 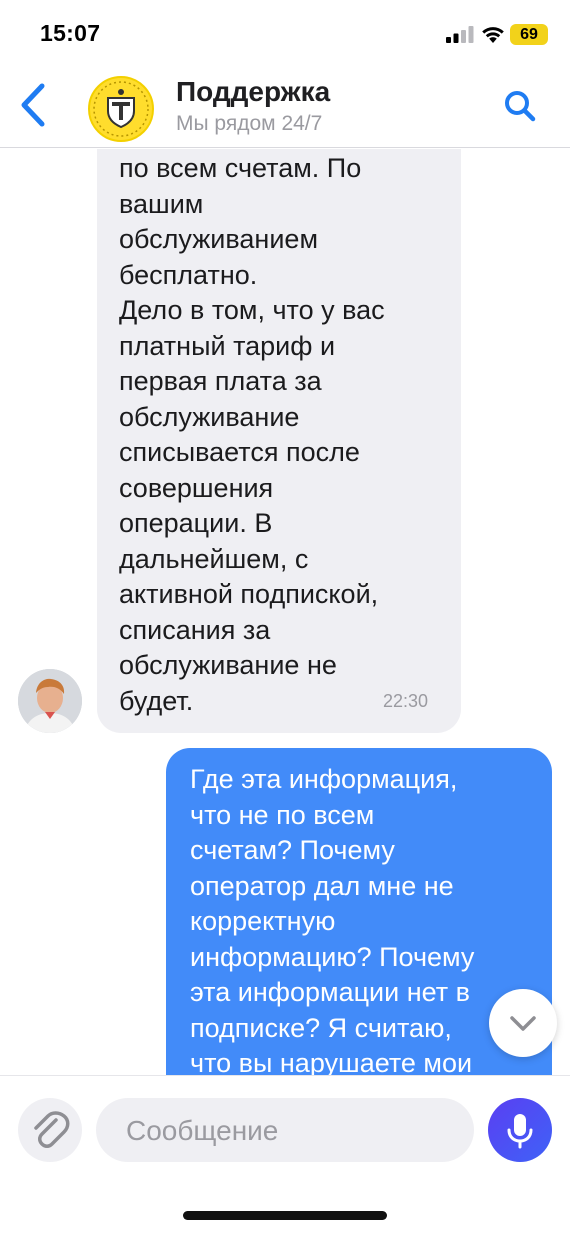 What do you see at coordinates (285, 33) in the screenshot?
I see `status-bar: 15:07 69` at bounding box center [285, 33].